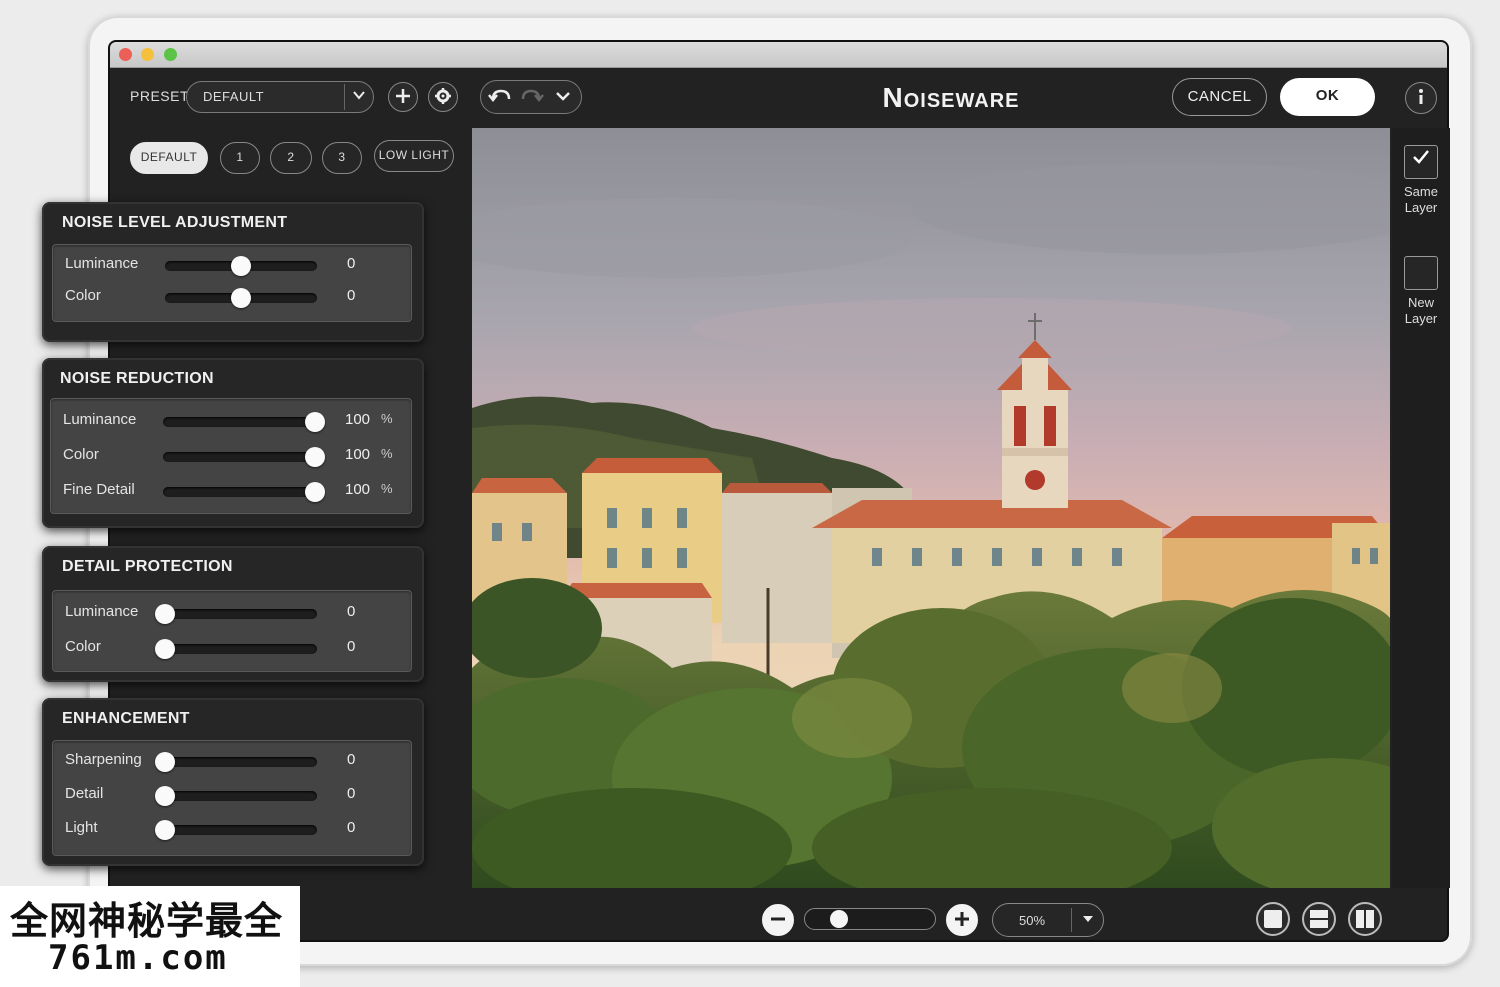 The image size is (1500, 987). Describe the element at coordinates (170, 54) in the screenshot. I see `maximize-window-button` at that location.